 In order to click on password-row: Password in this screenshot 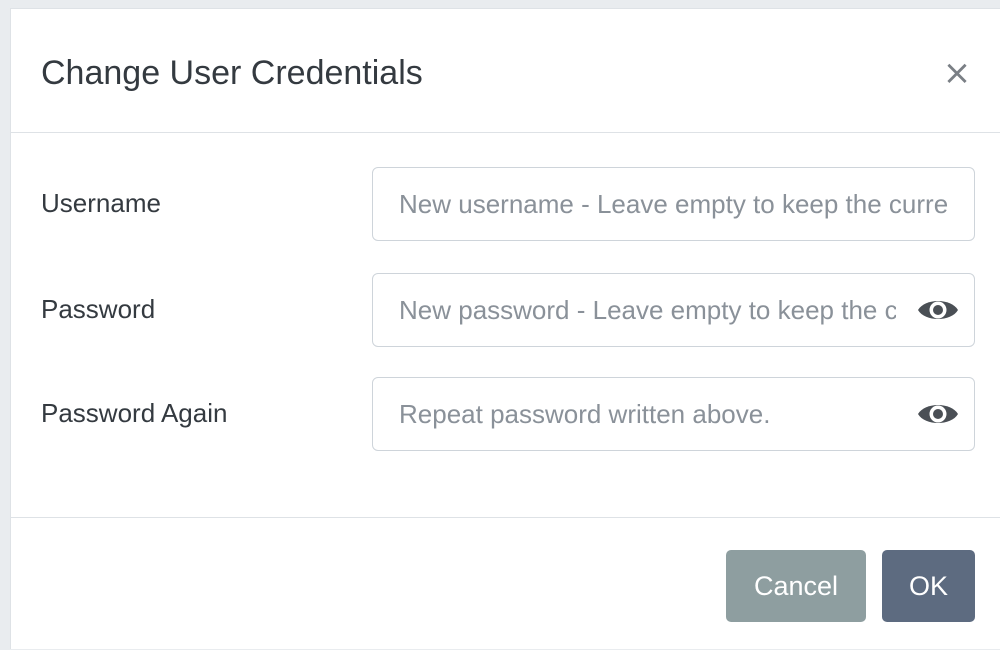, I will do `click(505, 310)`.